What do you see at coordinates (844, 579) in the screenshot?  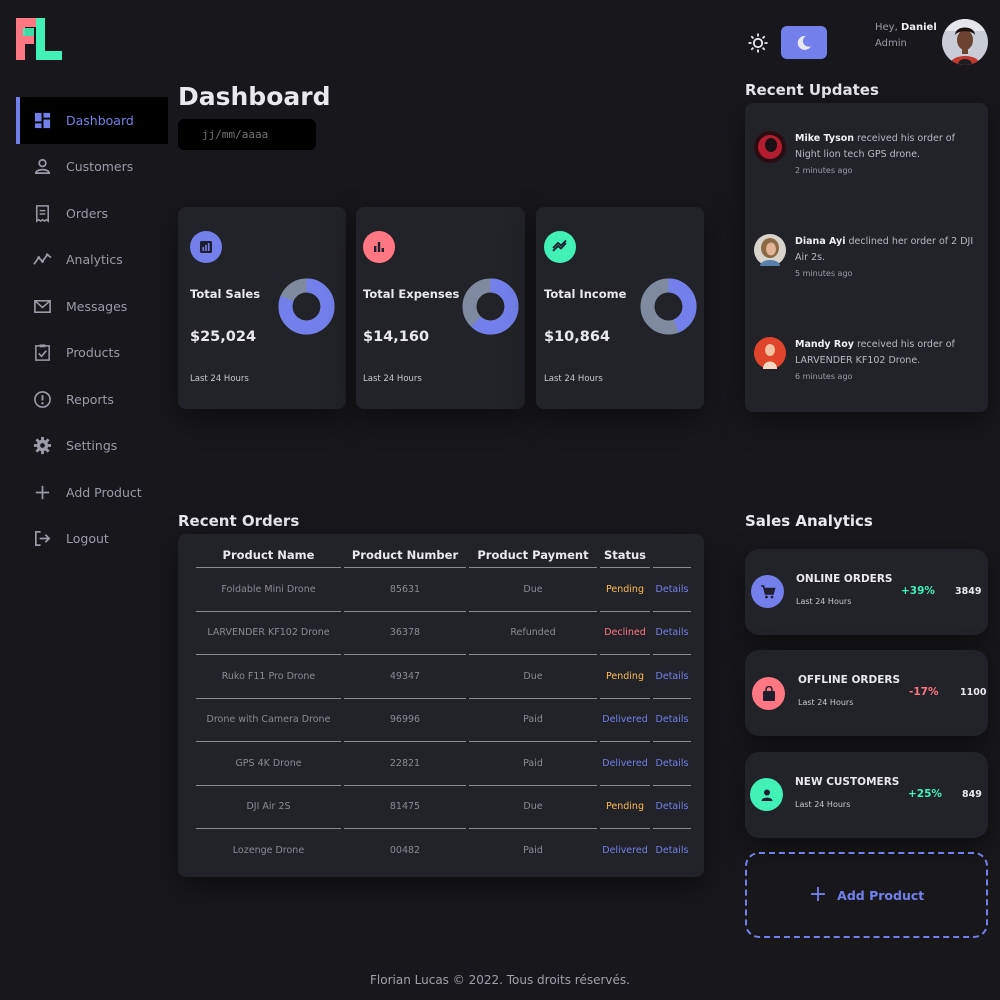 I see `sa-title: ONLINE ORDERS` at bounding box center [844, 579].